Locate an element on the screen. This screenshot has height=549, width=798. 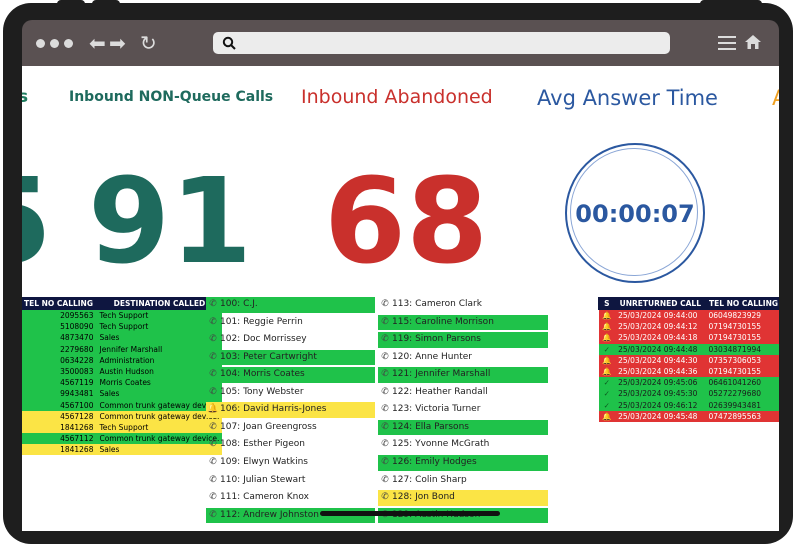
reload-icon: ↻ is located at coordinates (148, 43).